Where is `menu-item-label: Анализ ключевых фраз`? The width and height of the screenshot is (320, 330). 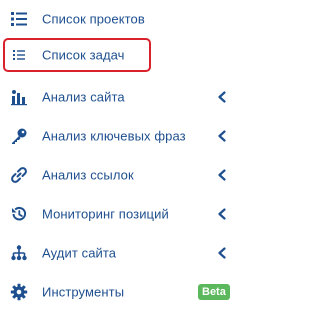 menu-item-label: Анализ ключевых фраз is located at coordinates (114, 136).